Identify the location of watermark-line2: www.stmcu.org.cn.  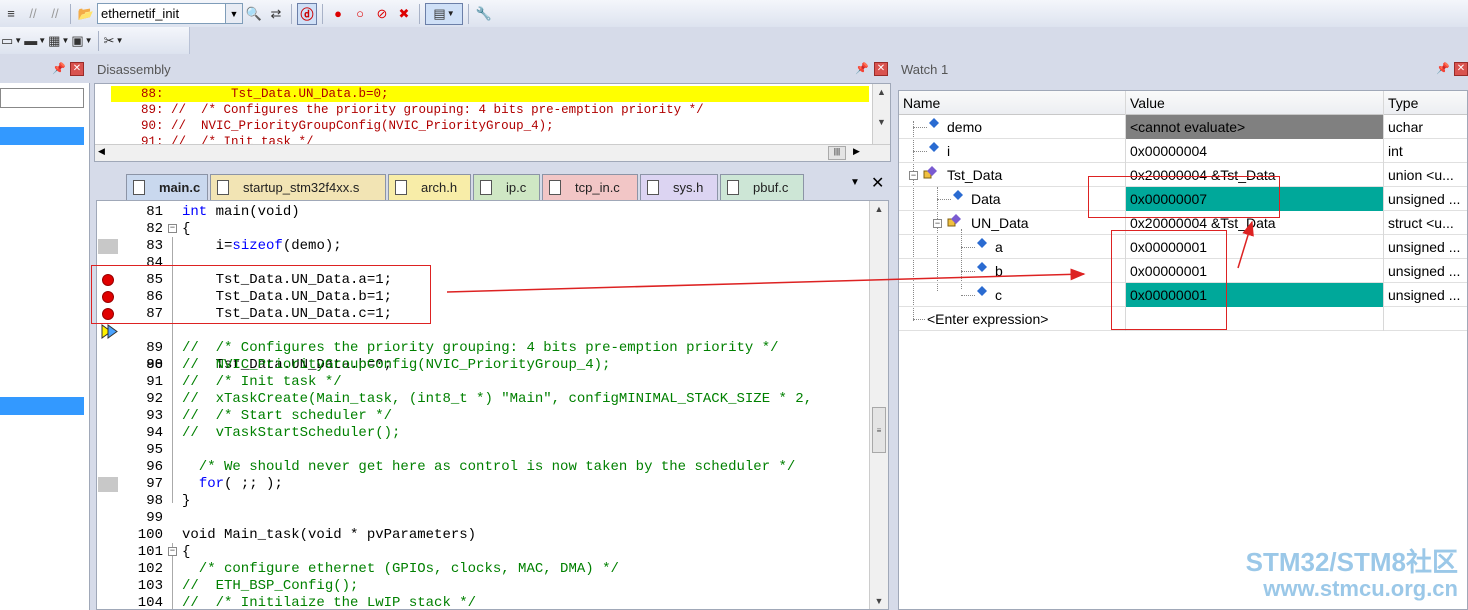
(1360, 588).